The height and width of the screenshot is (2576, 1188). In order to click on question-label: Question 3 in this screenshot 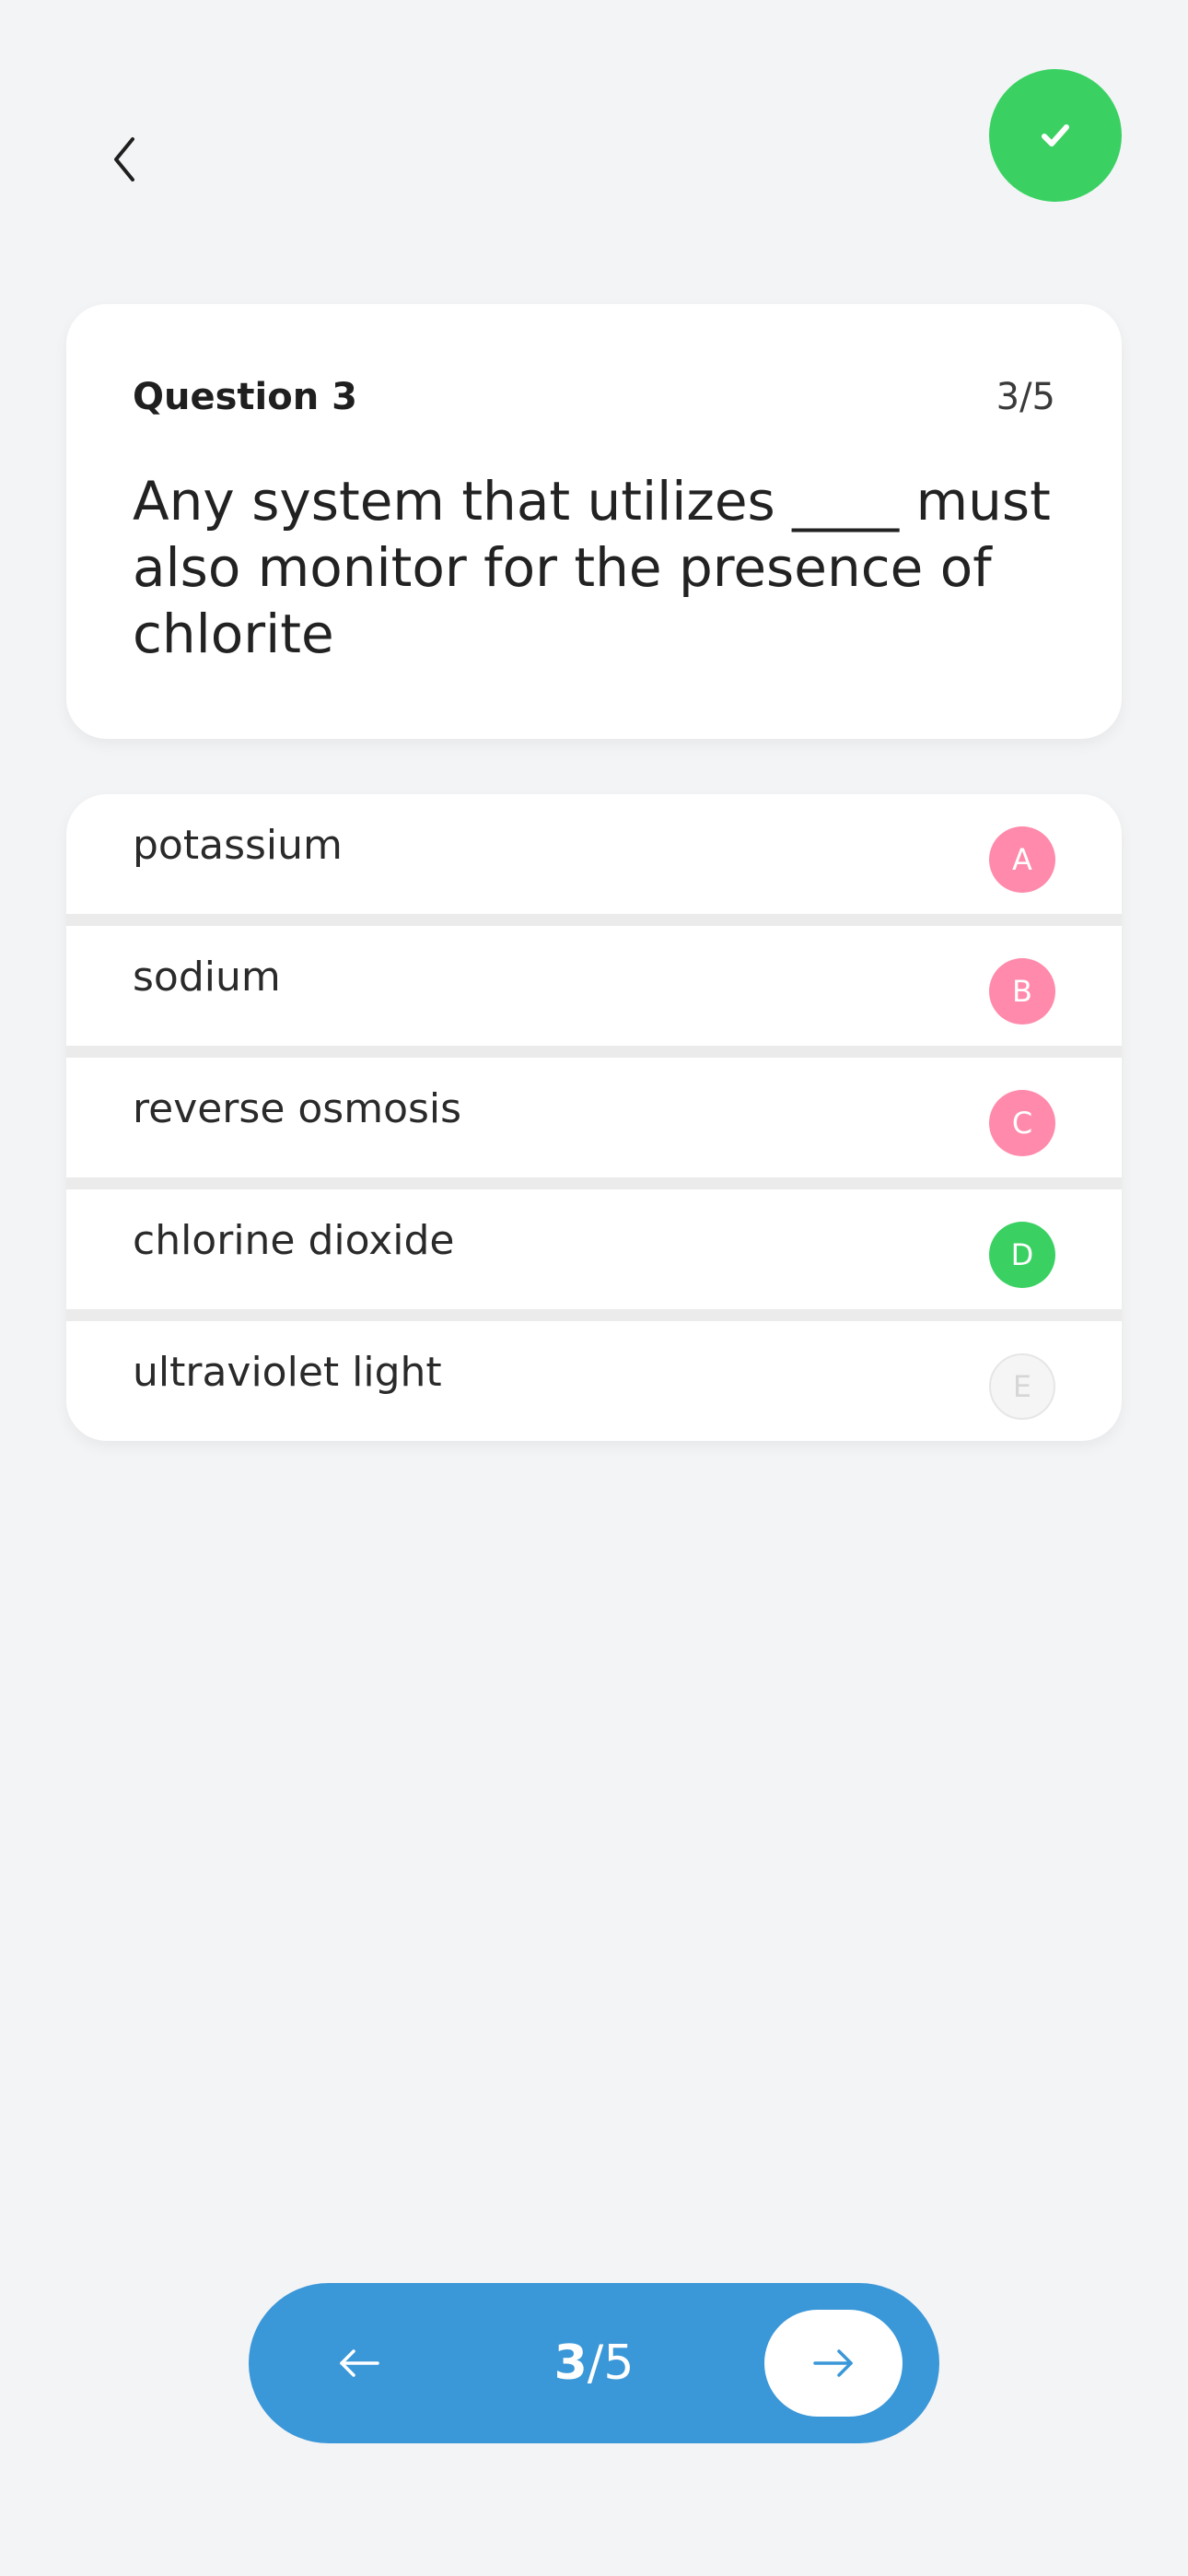, I will do `click(245, 397)`.